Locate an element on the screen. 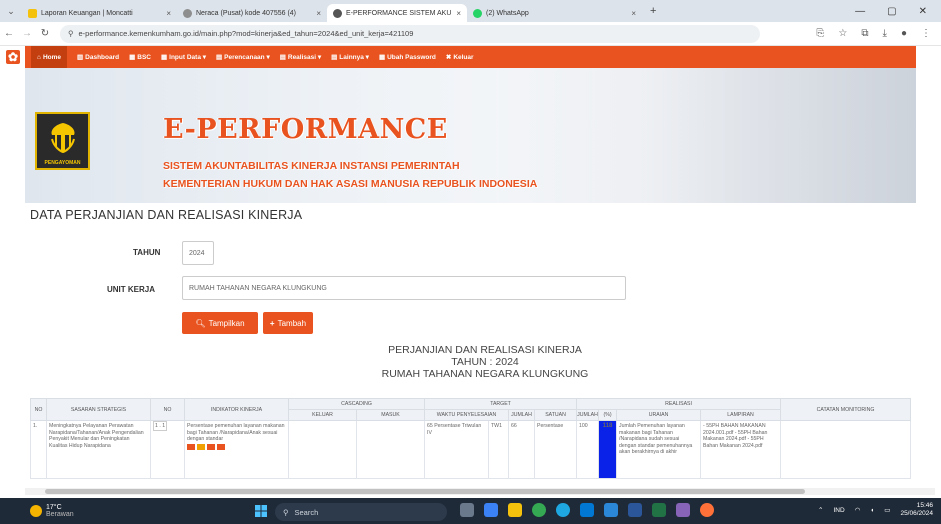 The image size is (941, 524). taskview-icon is located at coordinates (467, 510).